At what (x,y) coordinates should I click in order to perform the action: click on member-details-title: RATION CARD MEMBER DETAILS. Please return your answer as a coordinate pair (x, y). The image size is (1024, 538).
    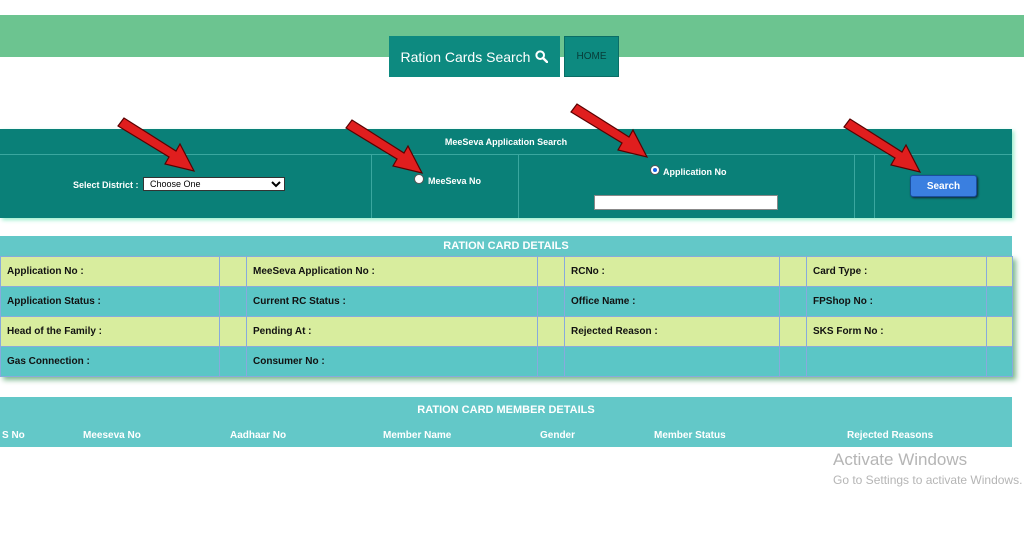
    Looking at the image, I should click on (506, 410).